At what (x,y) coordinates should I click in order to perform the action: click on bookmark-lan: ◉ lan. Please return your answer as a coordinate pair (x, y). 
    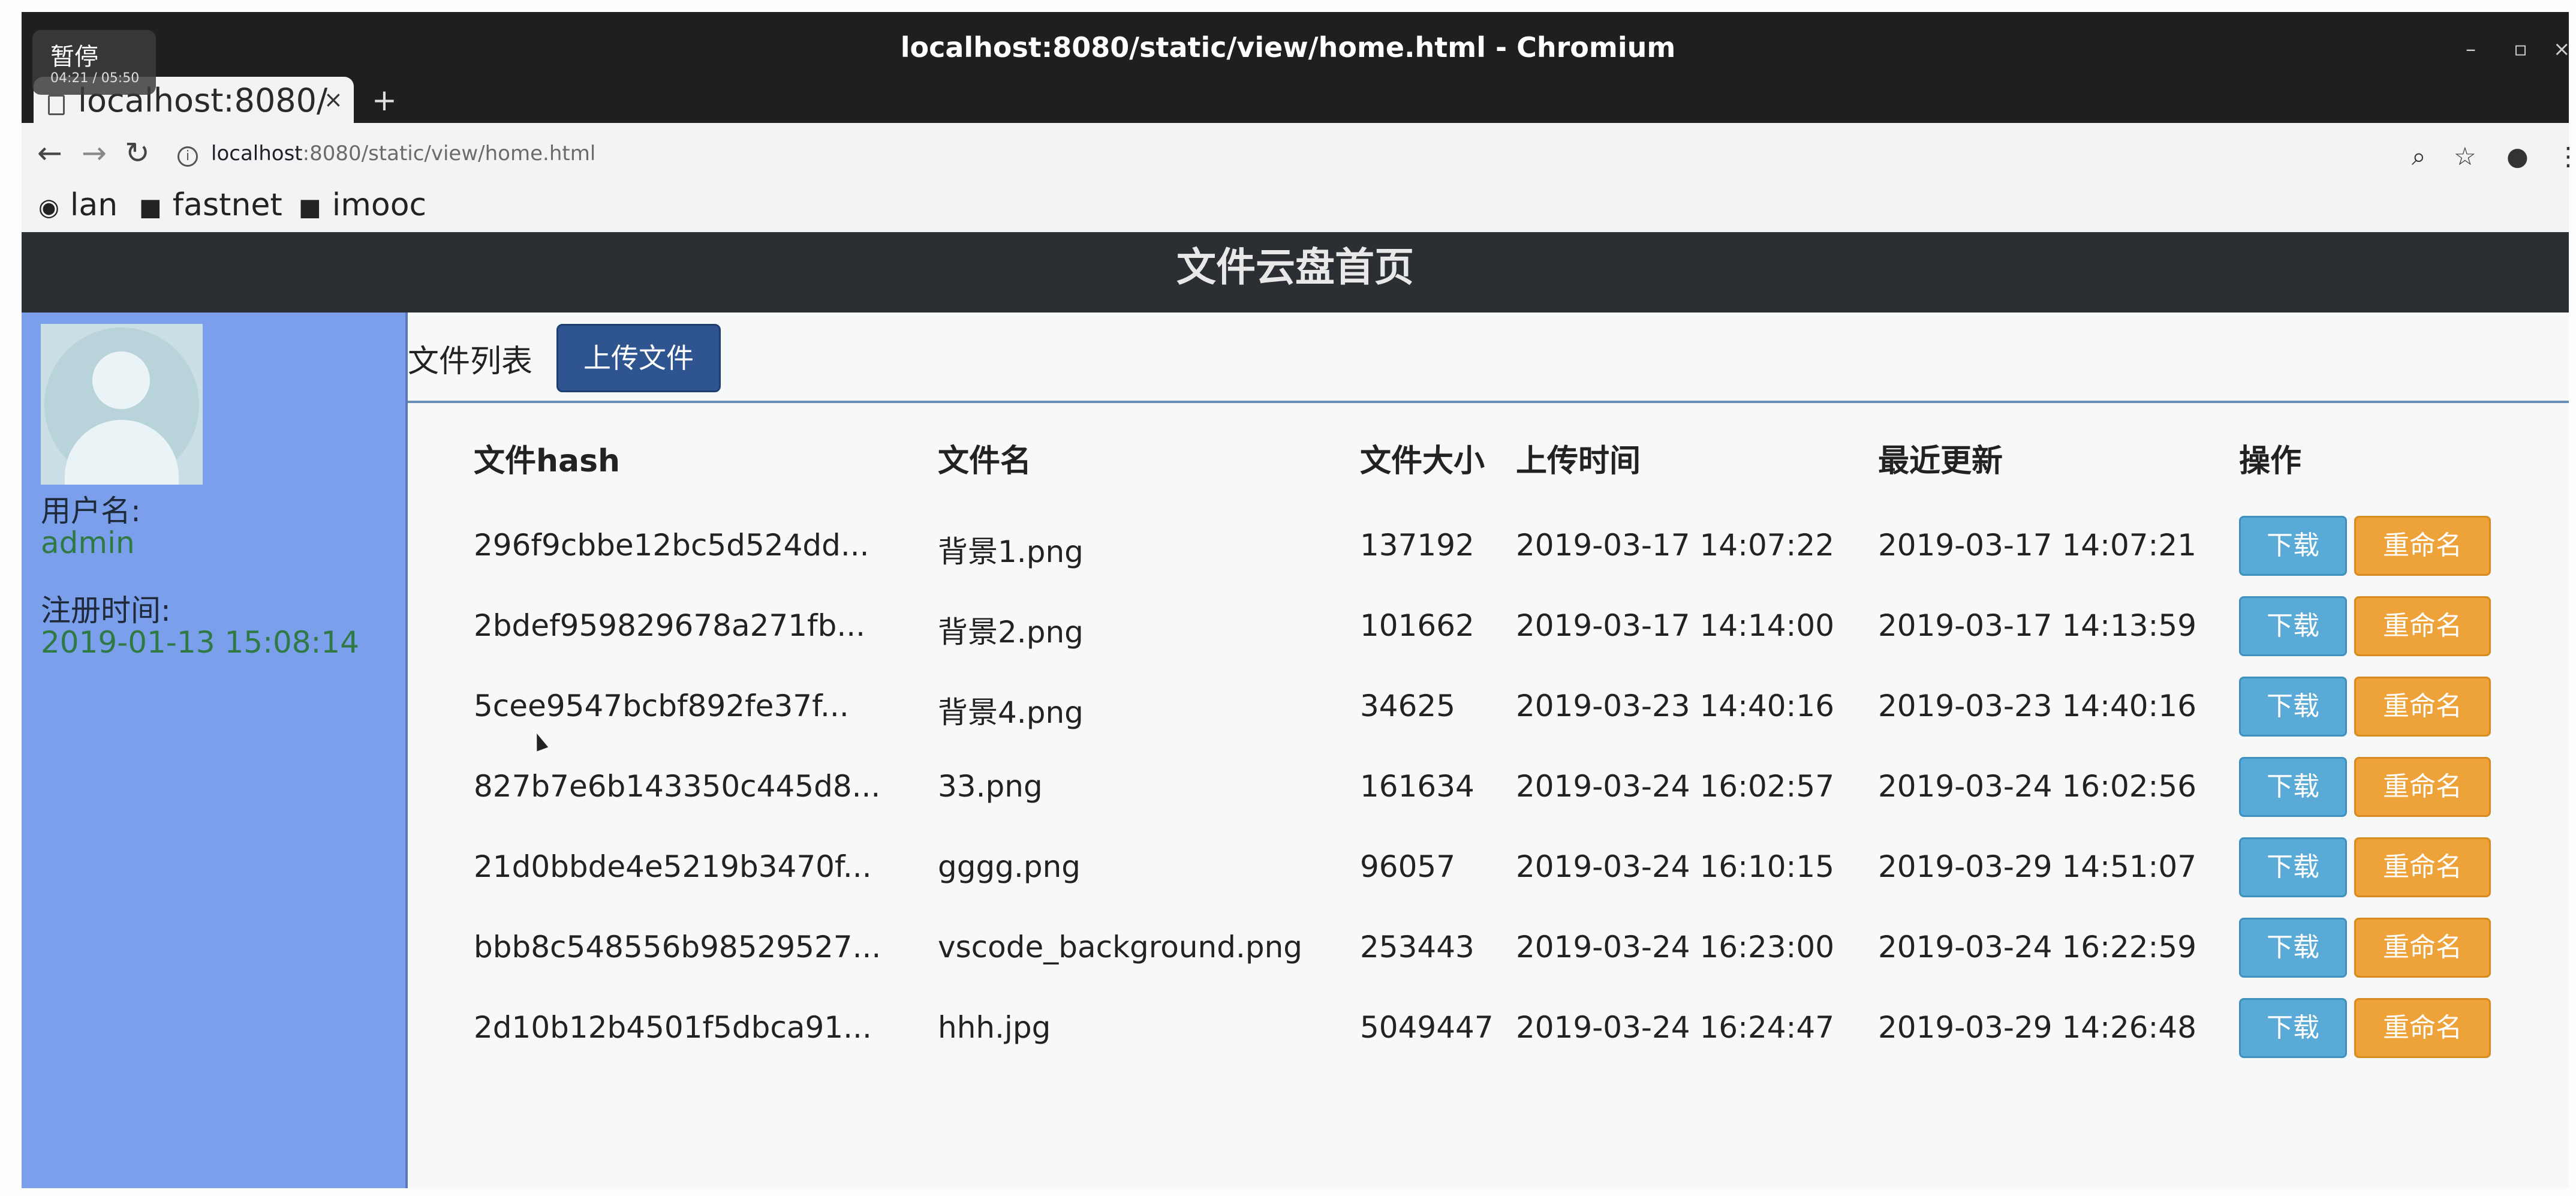
    Looking at the image, I should click on (78, 205).